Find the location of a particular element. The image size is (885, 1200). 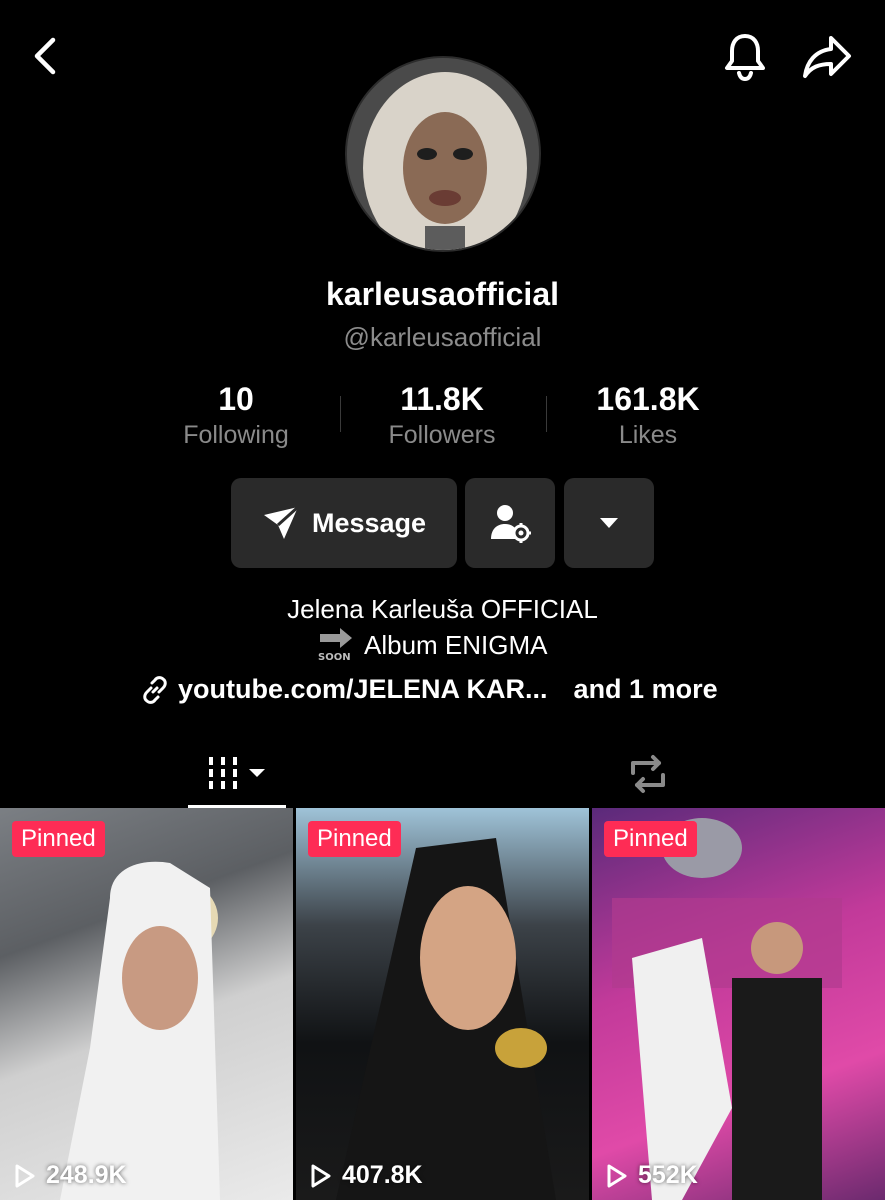

profile-avatar is located at coordinates (443, 154).